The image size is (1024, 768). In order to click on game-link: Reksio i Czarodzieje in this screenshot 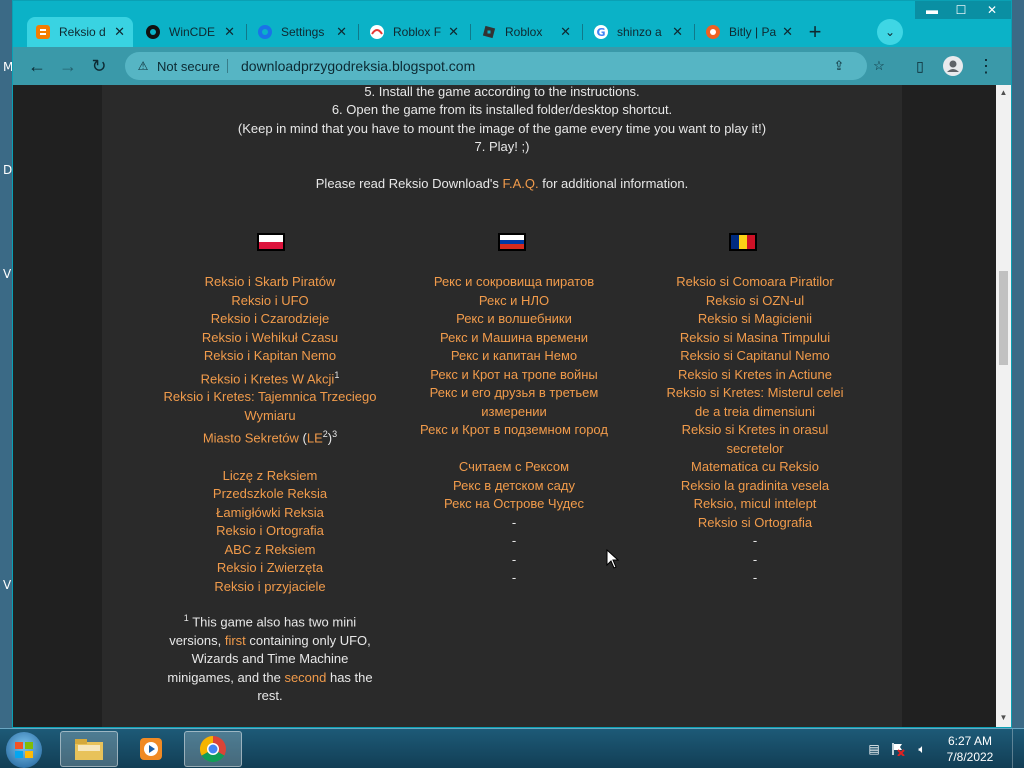, I will do `click(270, 319)`.